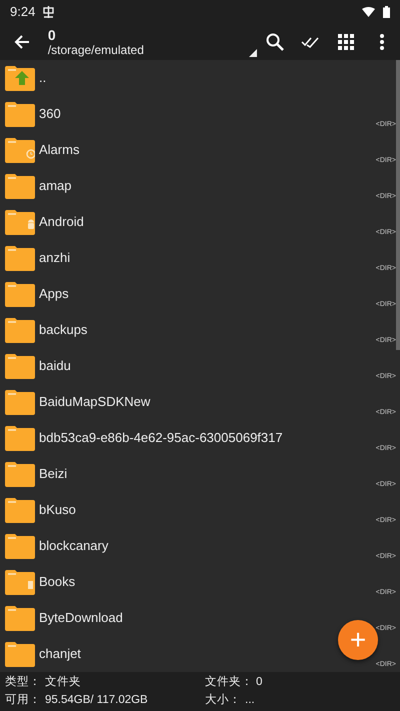 The width and height of the screenshot is (400, 711). I want to click on file-name: bKuso, so click(57, 510).